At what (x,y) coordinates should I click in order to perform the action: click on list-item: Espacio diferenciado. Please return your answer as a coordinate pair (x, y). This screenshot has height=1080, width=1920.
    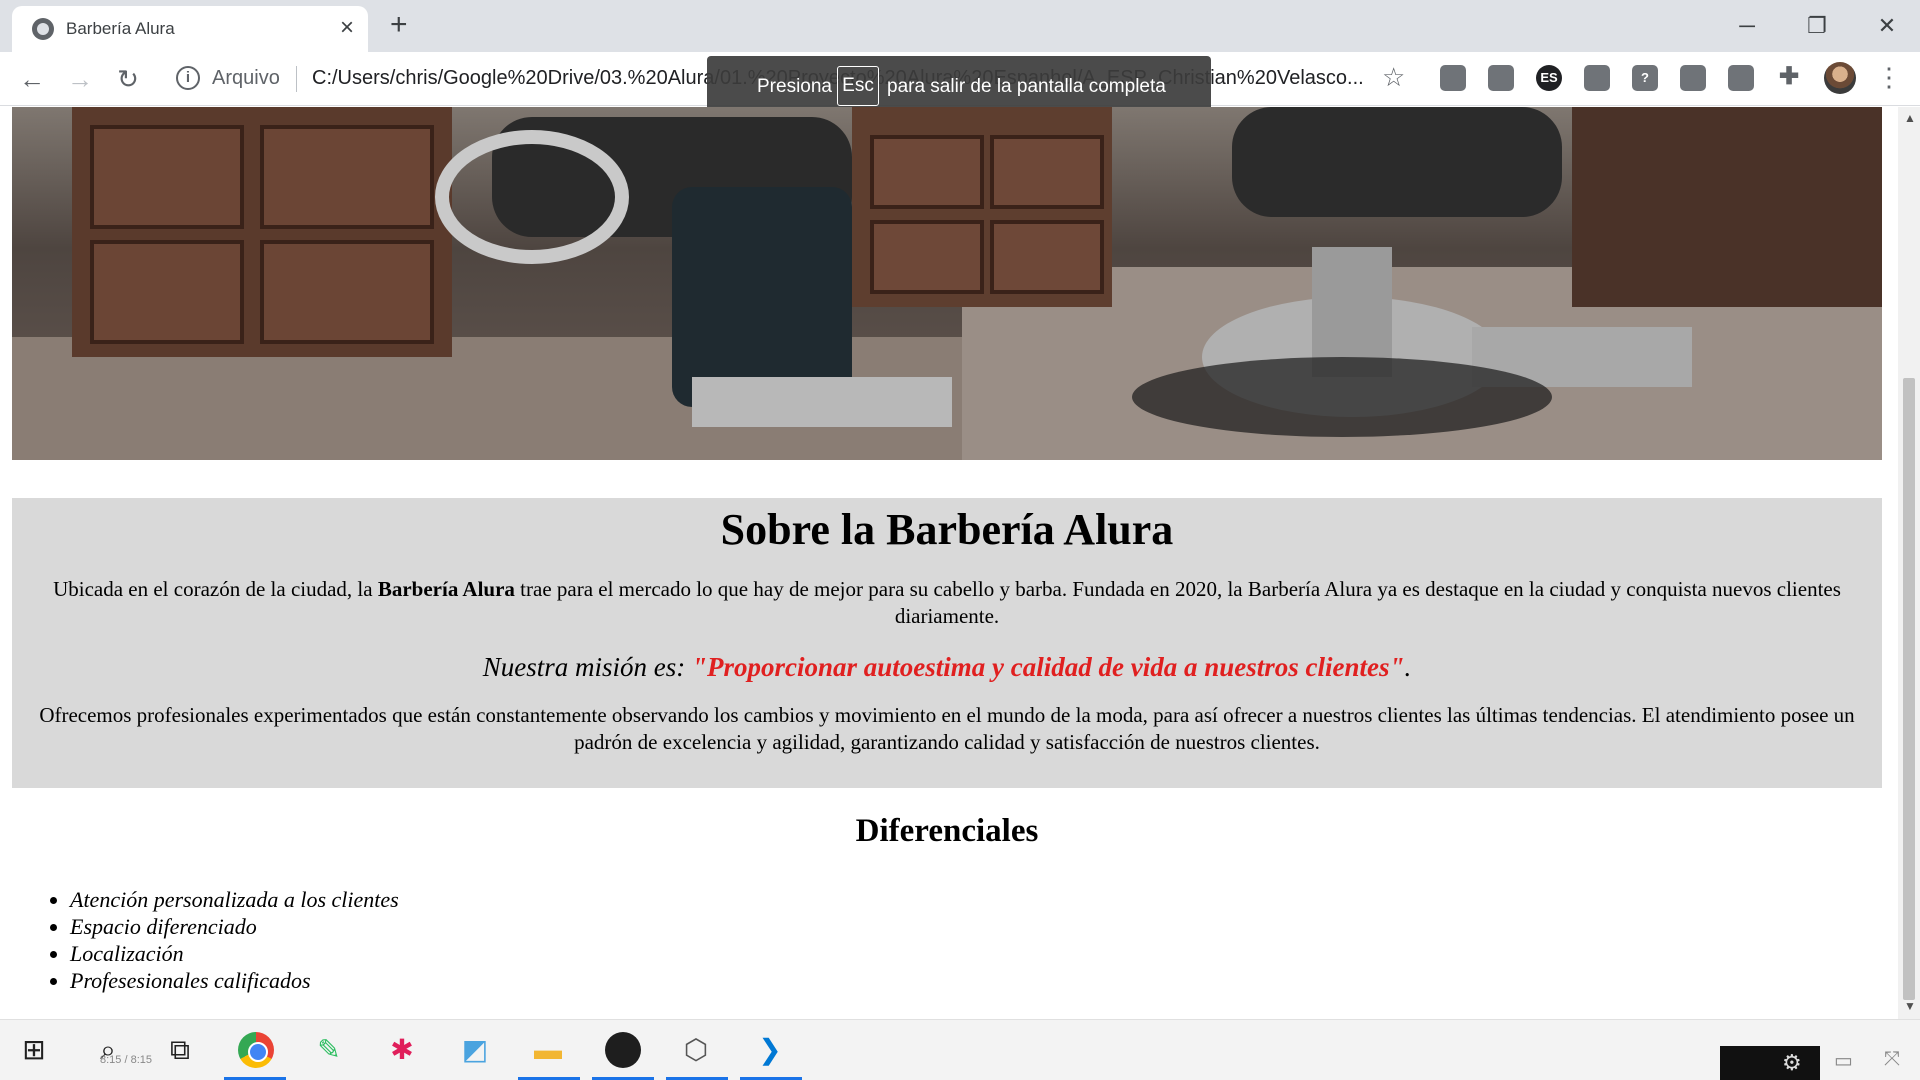
    Looking at the image, I should click on (234, 926).